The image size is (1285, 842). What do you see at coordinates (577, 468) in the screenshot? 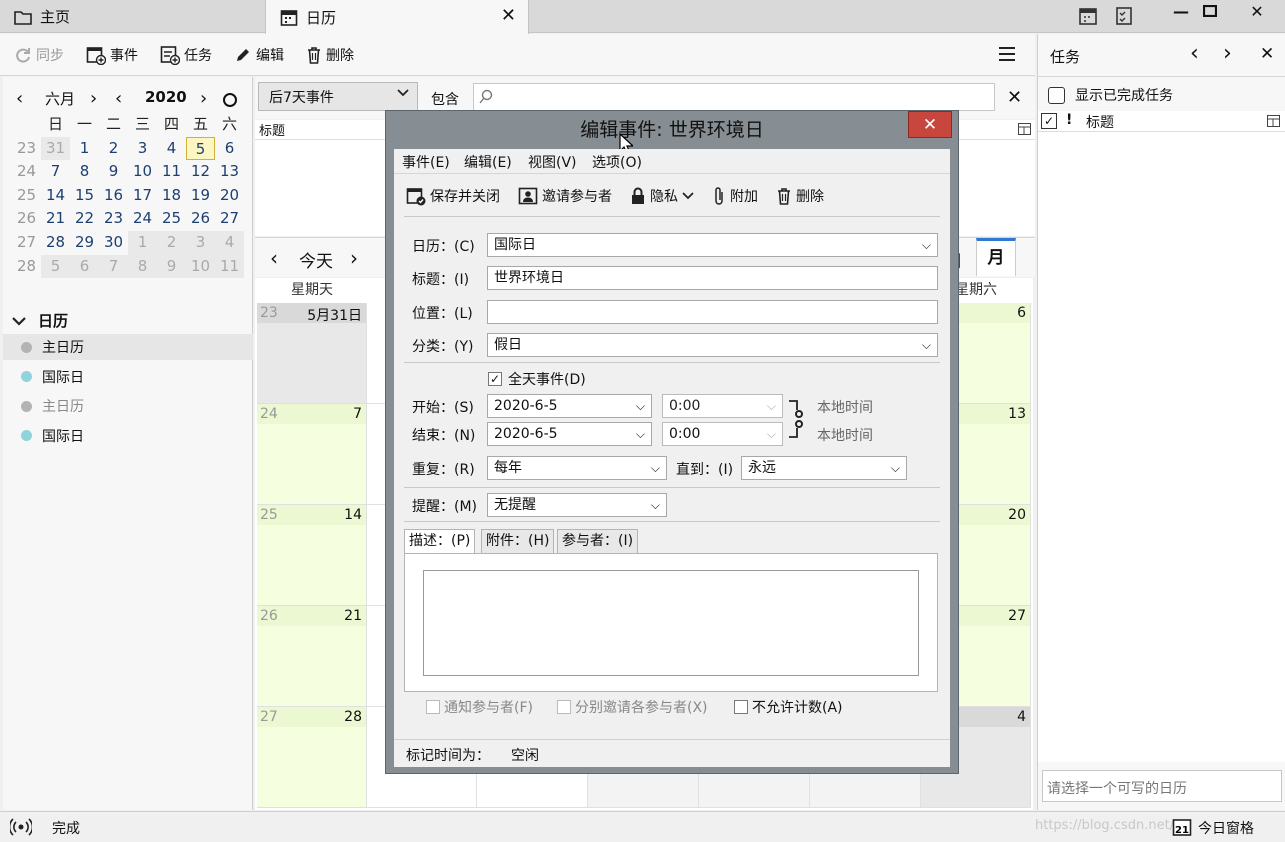
I see `repeat-select: 每年 ⌵` at bounding box center [577, 468].